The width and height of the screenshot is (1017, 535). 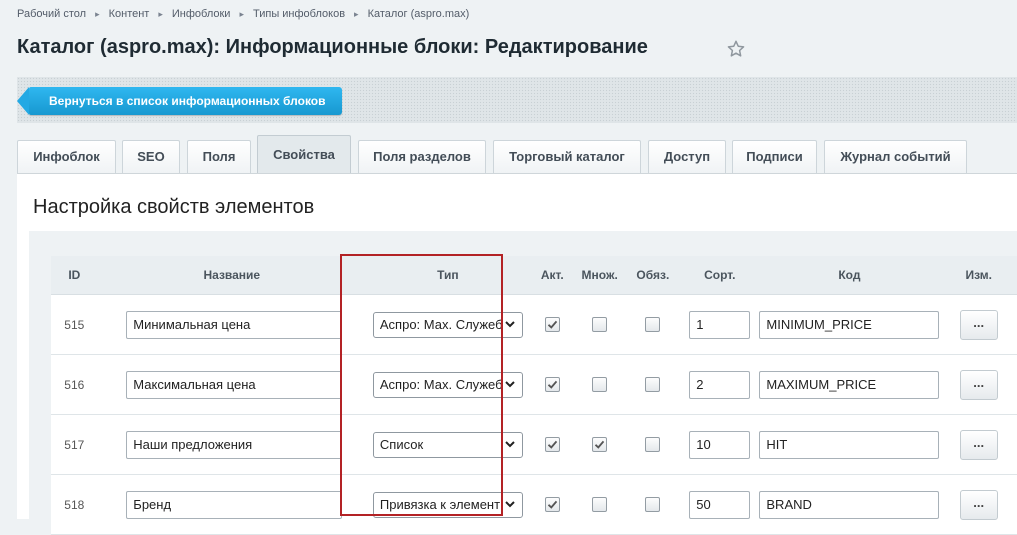 What do you see at coordinates (74, 275) in the screenshot?
I see `column-header-id: ID` at bounding box center [74, 275].